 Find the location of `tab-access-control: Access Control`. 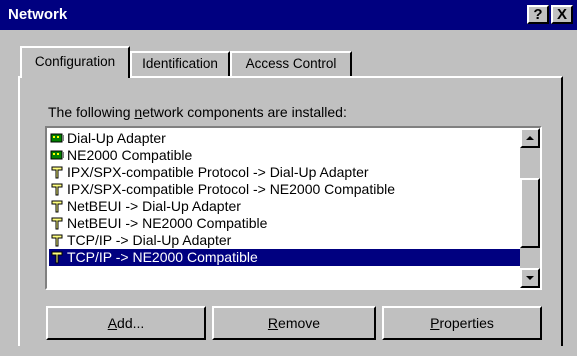

tab-access-control: Access Control is located at coordinates (291, 63).